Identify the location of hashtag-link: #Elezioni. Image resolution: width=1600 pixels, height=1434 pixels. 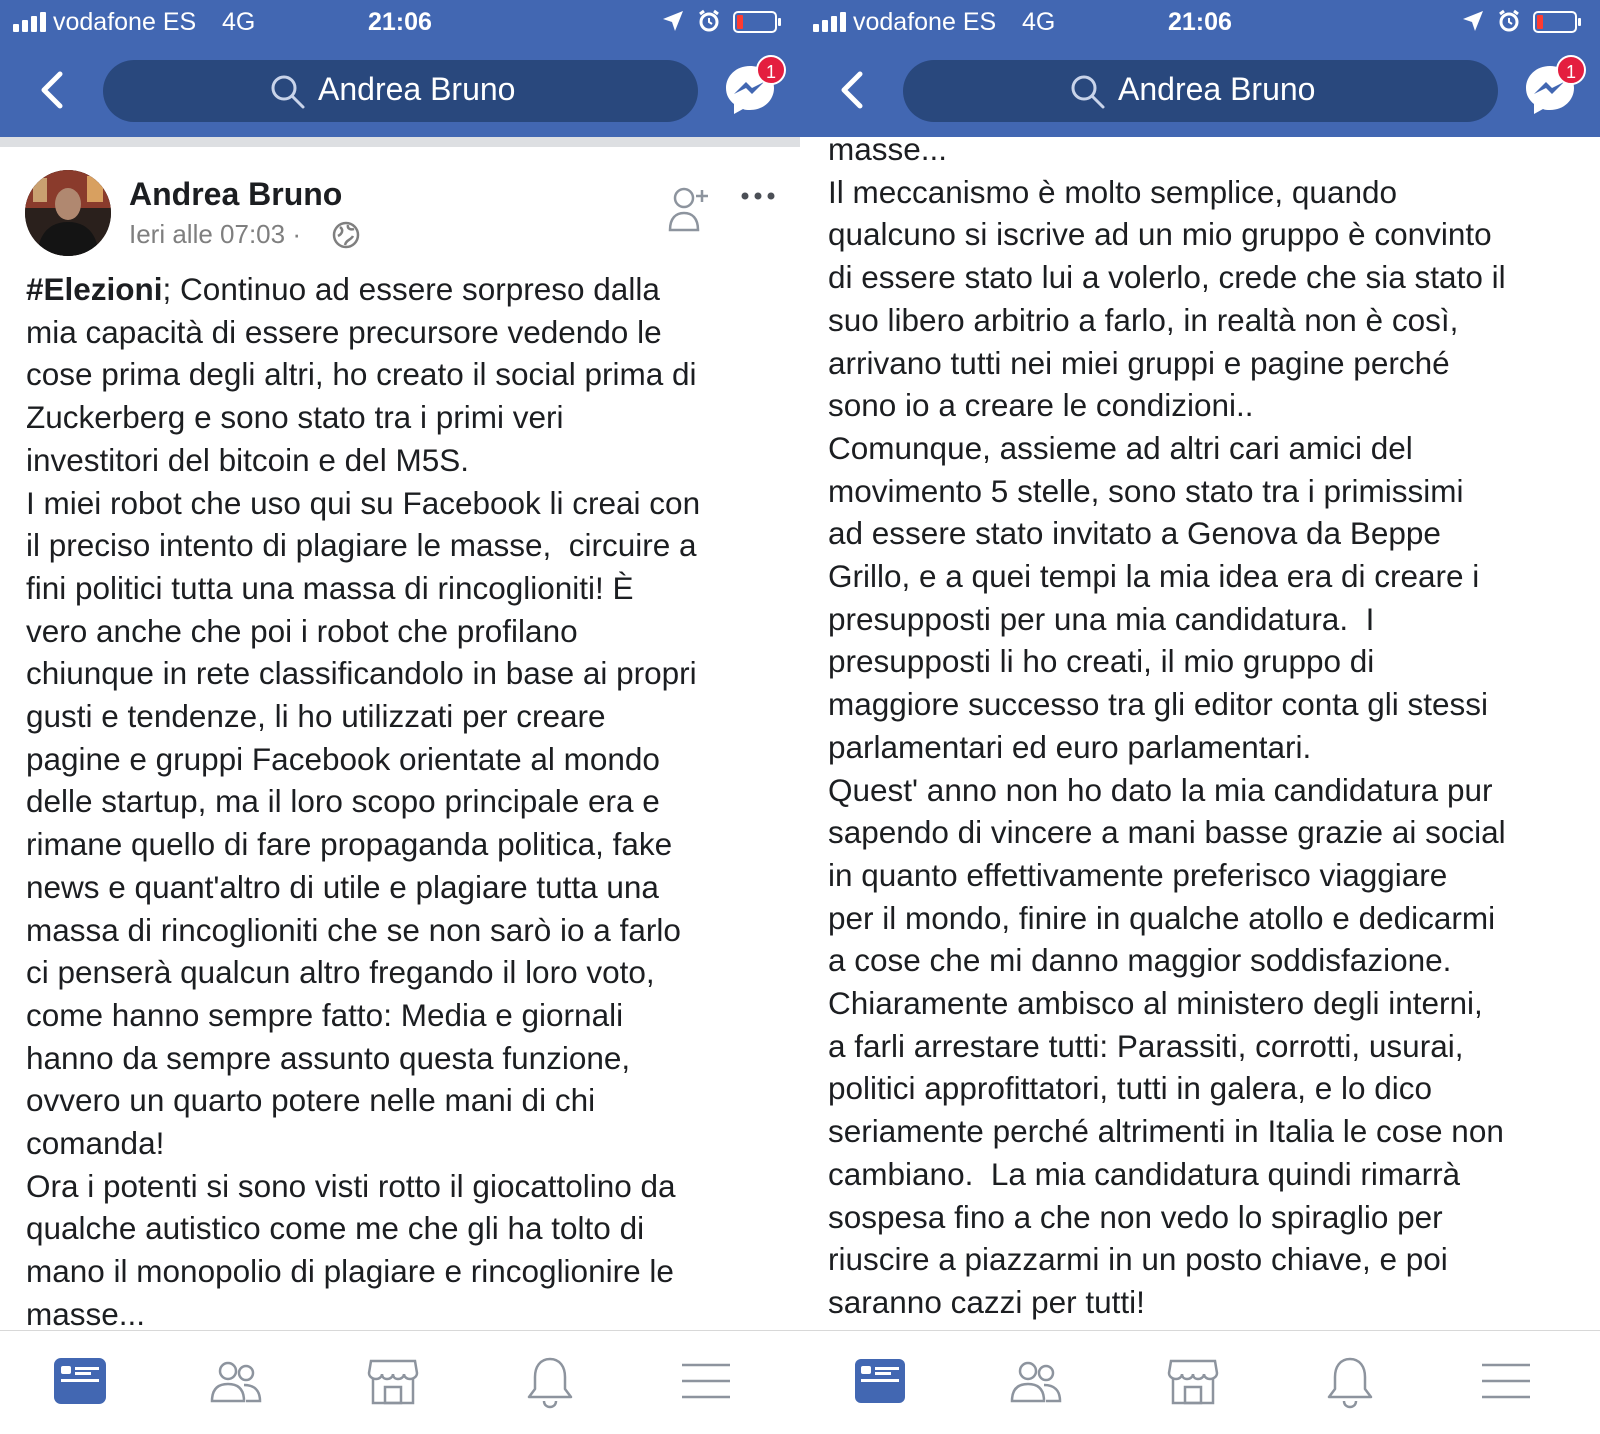
(94, 289).